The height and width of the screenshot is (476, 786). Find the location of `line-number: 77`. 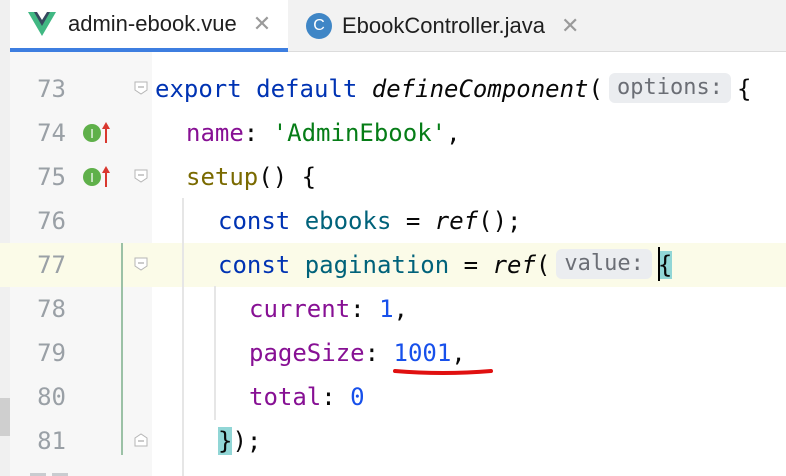

line-number: 77 is located at coordinates (51, 265).